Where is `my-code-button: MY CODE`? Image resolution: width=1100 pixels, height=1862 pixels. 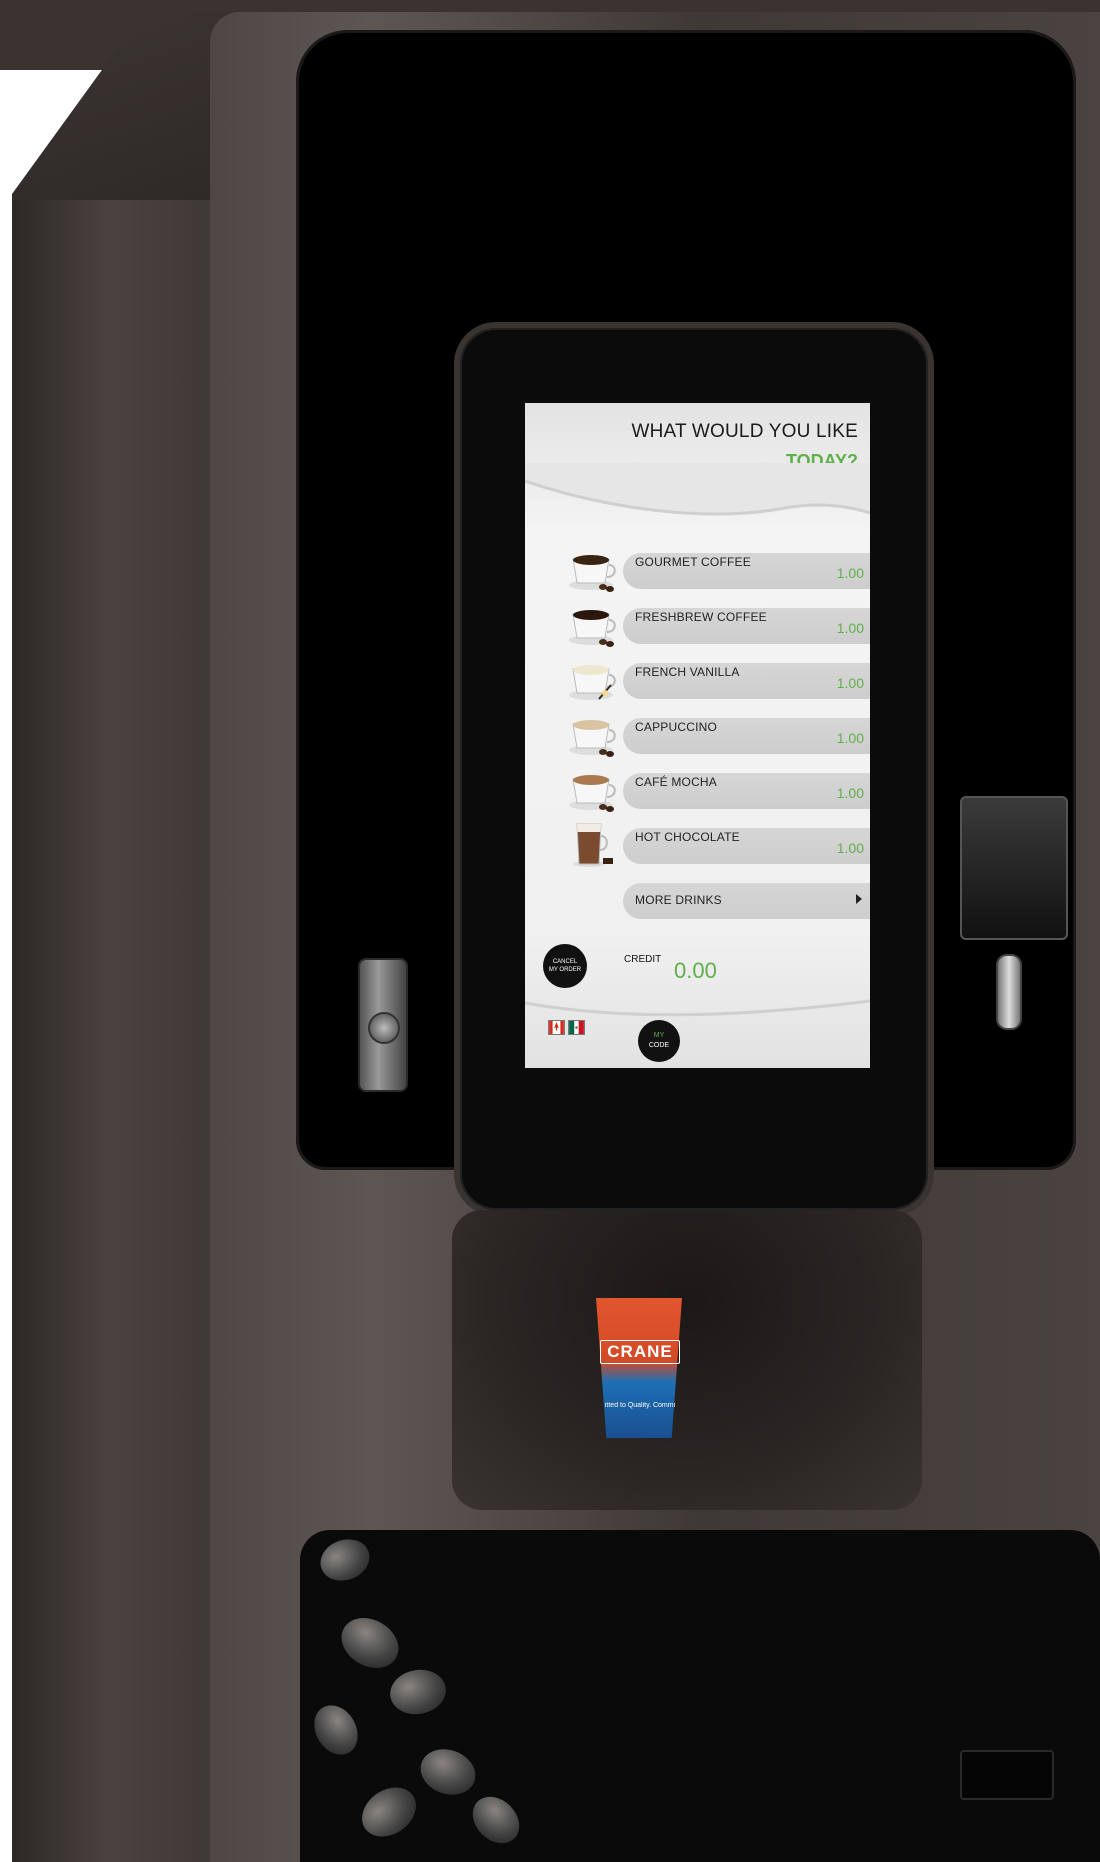
my-code-button: MY CODE is located at coordinates (659, 1041).